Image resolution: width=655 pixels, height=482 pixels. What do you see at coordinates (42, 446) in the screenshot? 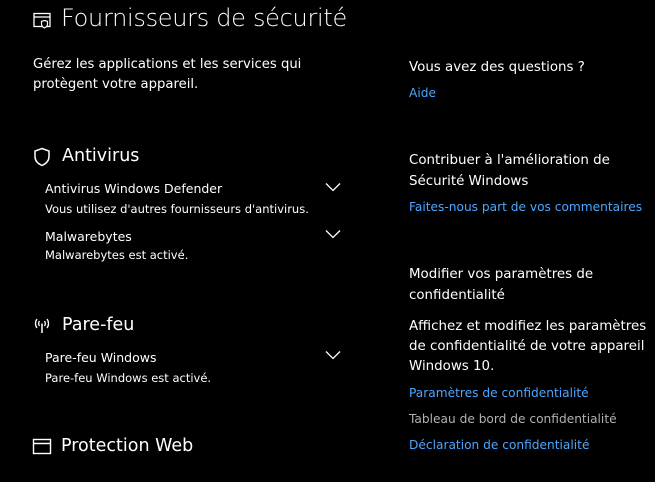
I see `browser-window-icon` at bounding box center [42, 446].